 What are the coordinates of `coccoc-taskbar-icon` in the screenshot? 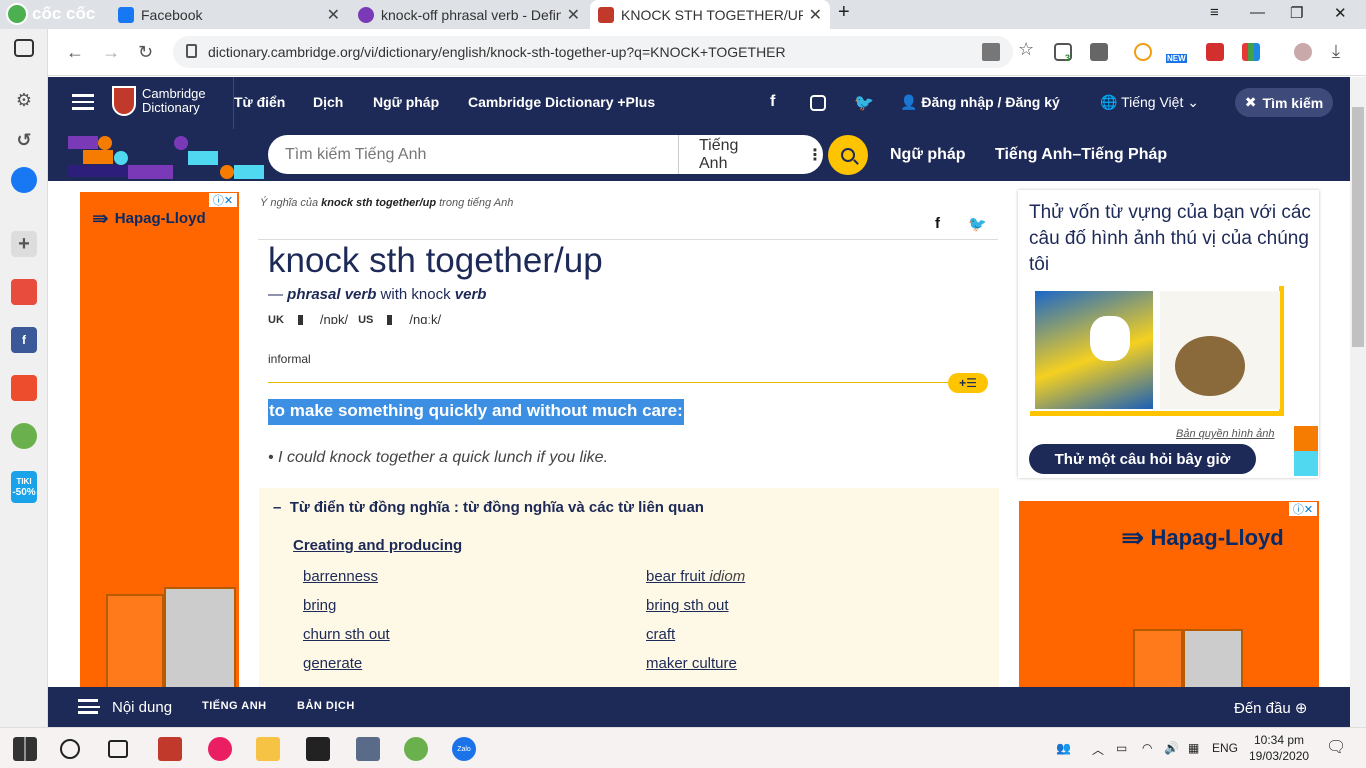 It's located at (416, 749).